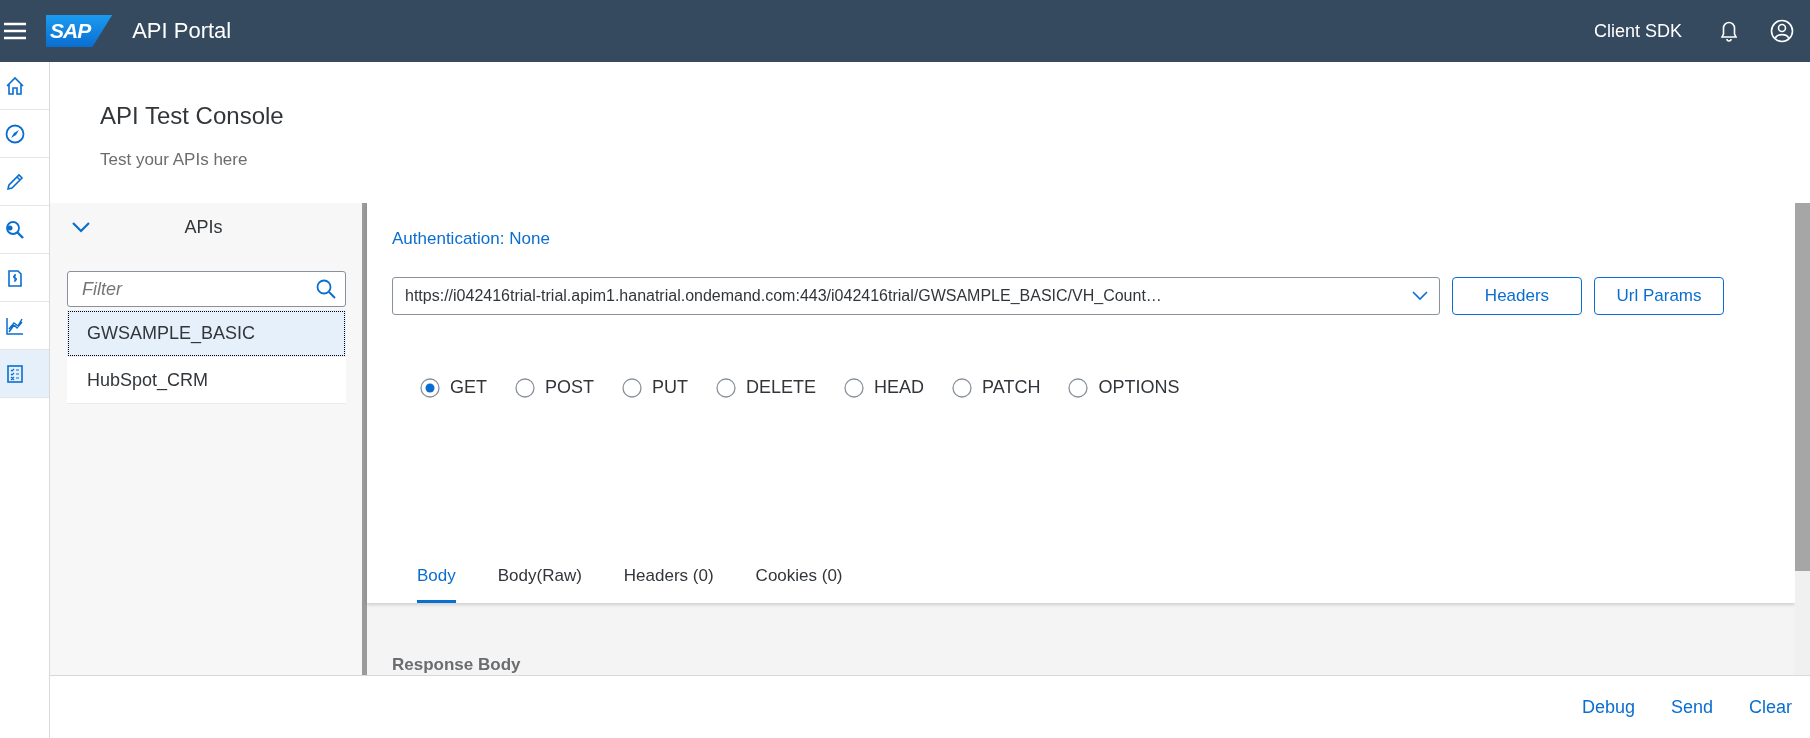  Describe the element at coordinates (996, 387) in the screenshot. I see `method-radio: PATCH` at that location.